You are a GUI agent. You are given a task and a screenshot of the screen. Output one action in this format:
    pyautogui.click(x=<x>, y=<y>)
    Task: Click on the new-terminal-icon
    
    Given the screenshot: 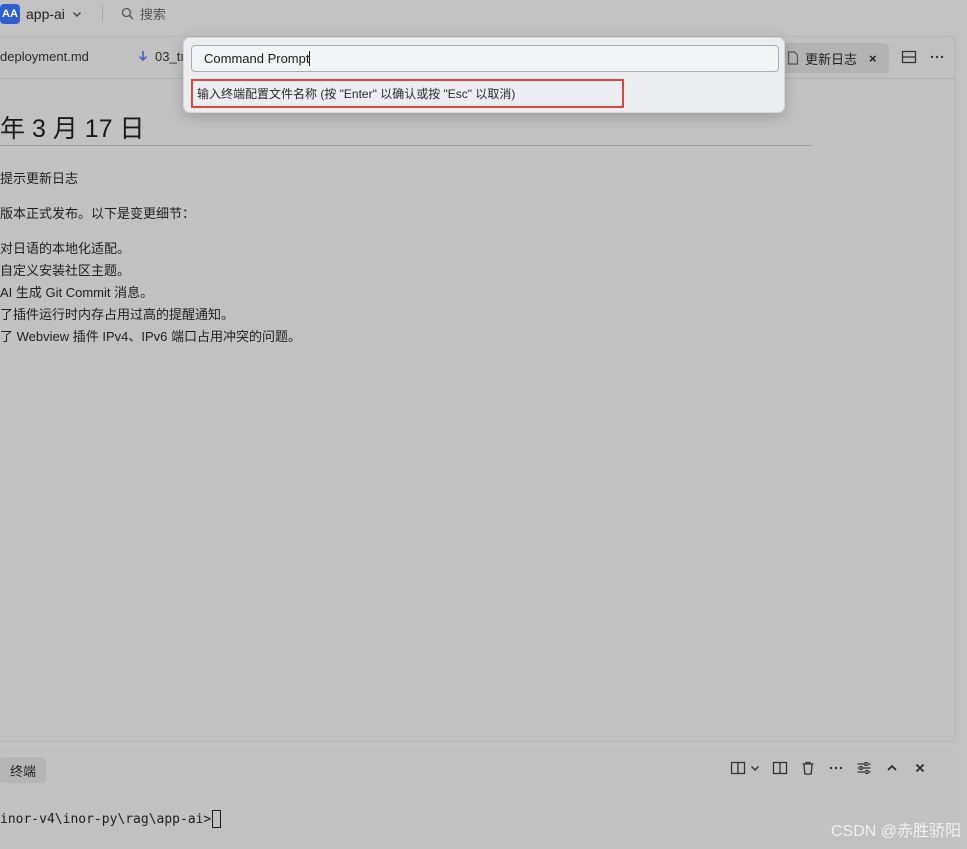 What is the action you would take?
    pyautogui.click(x=745, y=768)
    